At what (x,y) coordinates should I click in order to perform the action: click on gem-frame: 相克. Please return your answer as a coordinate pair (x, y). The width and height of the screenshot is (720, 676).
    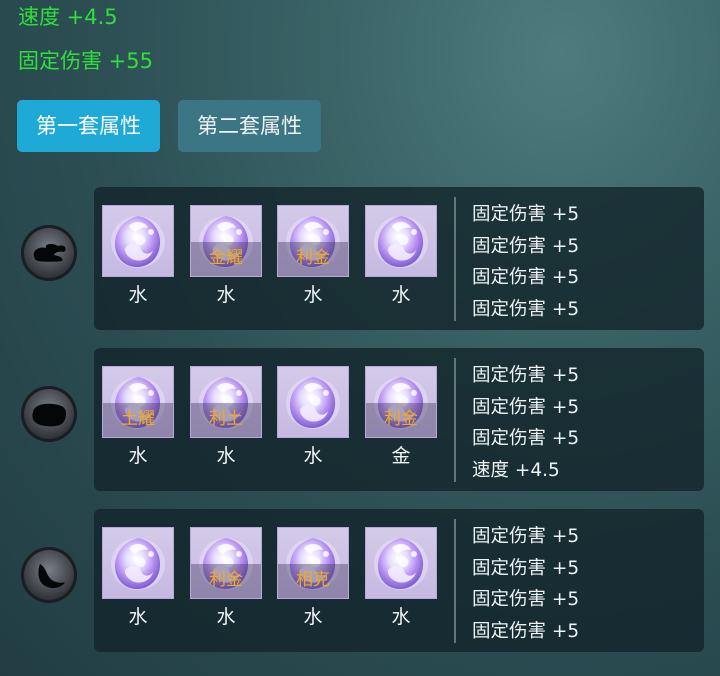
    Looking at the image, I should click on (313, 563).